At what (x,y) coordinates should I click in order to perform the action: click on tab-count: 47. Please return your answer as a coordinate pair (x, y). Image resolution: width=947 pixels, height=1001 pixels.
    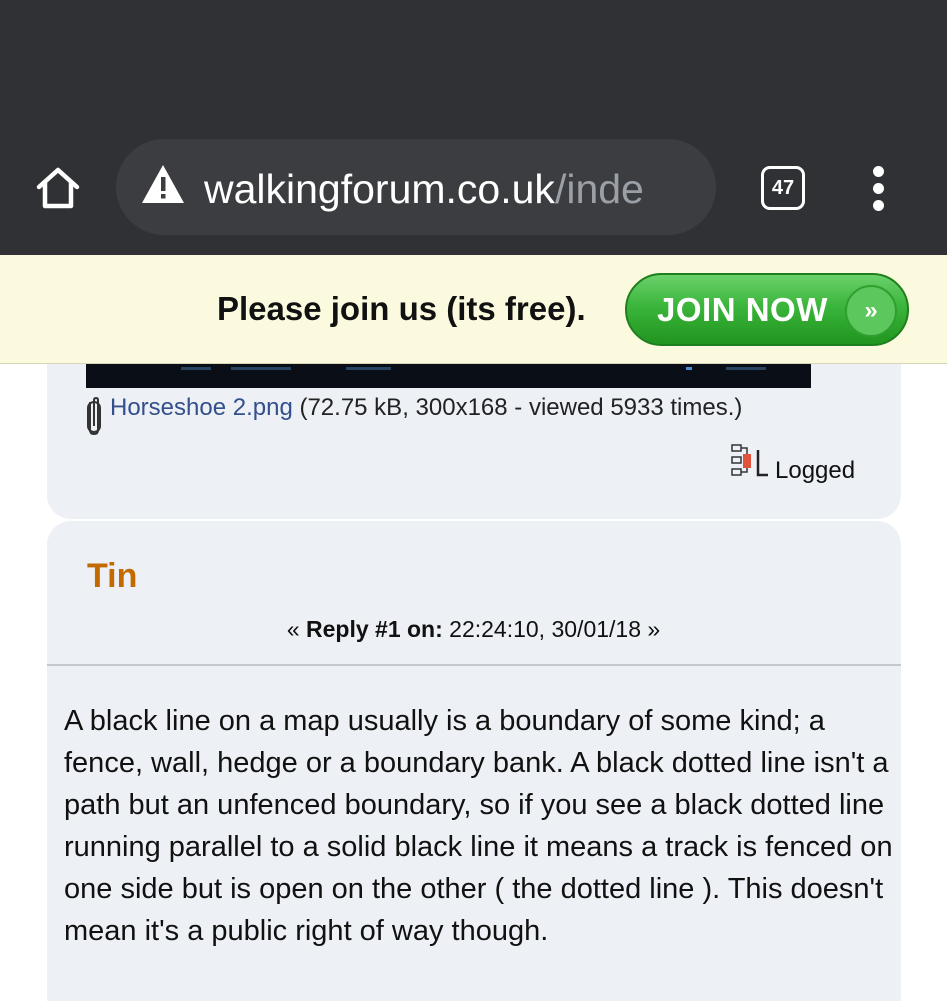
    Looking at the image, I should click on (783, 187).